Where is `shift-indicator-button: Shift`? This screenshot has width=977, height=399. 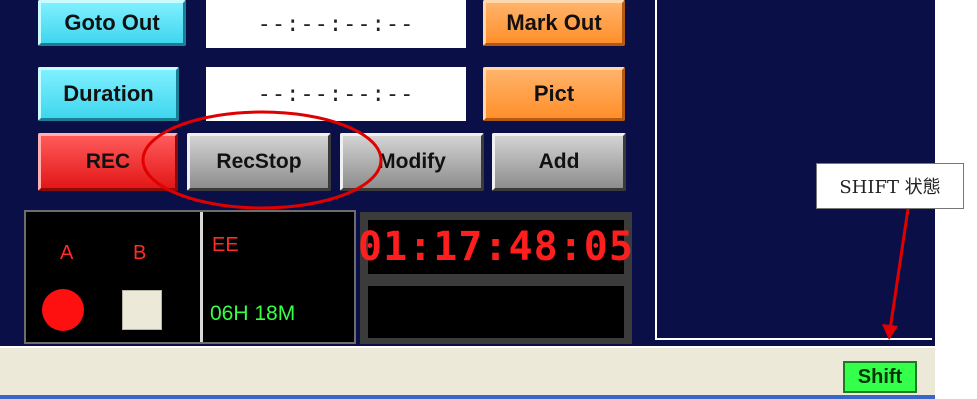 shift-indicator-button: Shift is located at coordinates (880, 377).